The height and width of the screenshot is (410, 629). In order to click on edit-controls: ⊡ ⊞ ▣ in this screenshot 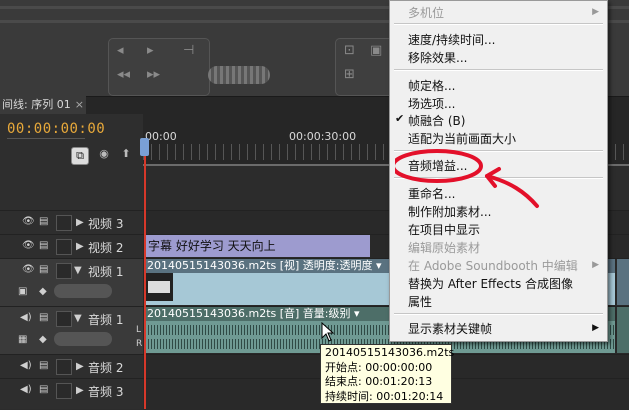, I will do `click(366, 67)`.